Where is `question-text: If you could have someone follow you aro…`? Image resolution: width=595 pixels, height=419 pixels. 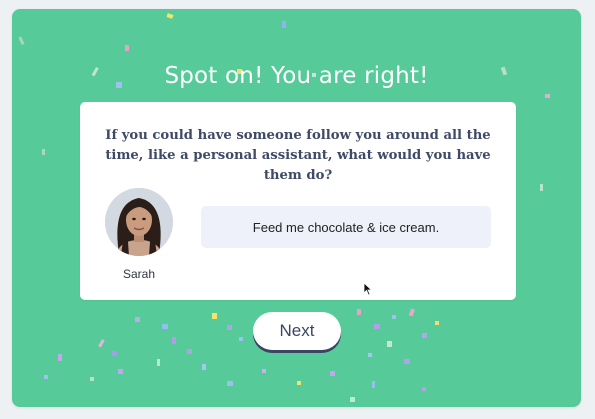
question-text: If you could have someone follow you aro… is located at coordinates (298, 155).